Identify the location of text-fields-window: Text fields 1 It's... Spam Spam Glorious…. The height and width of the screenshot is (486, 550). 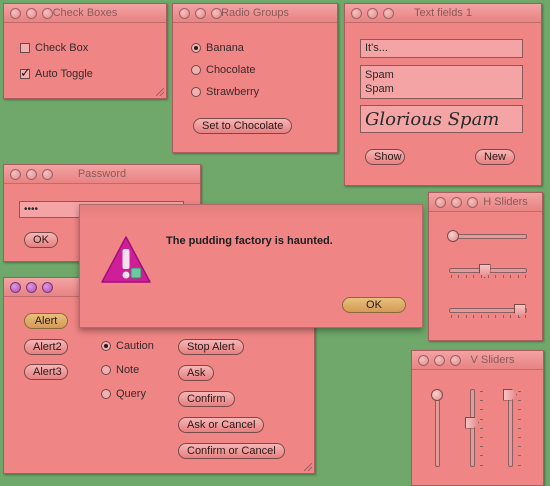
(443, 94).